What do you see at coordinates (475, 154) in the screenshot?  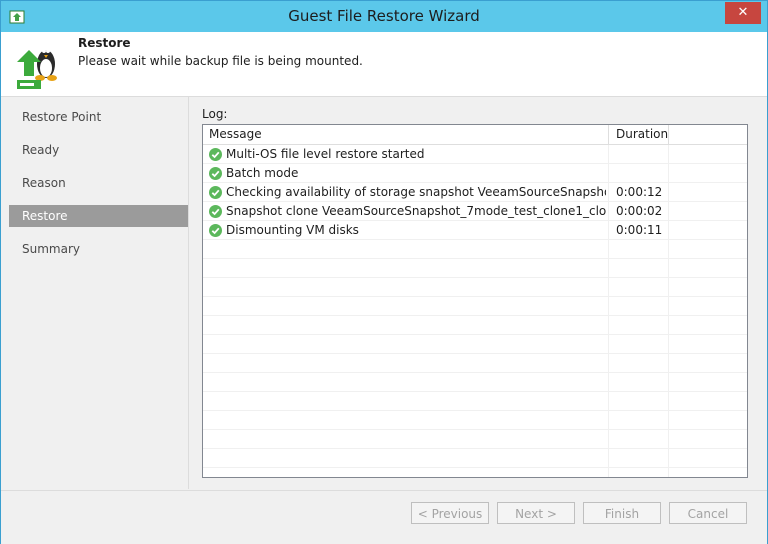 I see `log-row: Multi-OS file level restore started` at bounding box center [475, 154].